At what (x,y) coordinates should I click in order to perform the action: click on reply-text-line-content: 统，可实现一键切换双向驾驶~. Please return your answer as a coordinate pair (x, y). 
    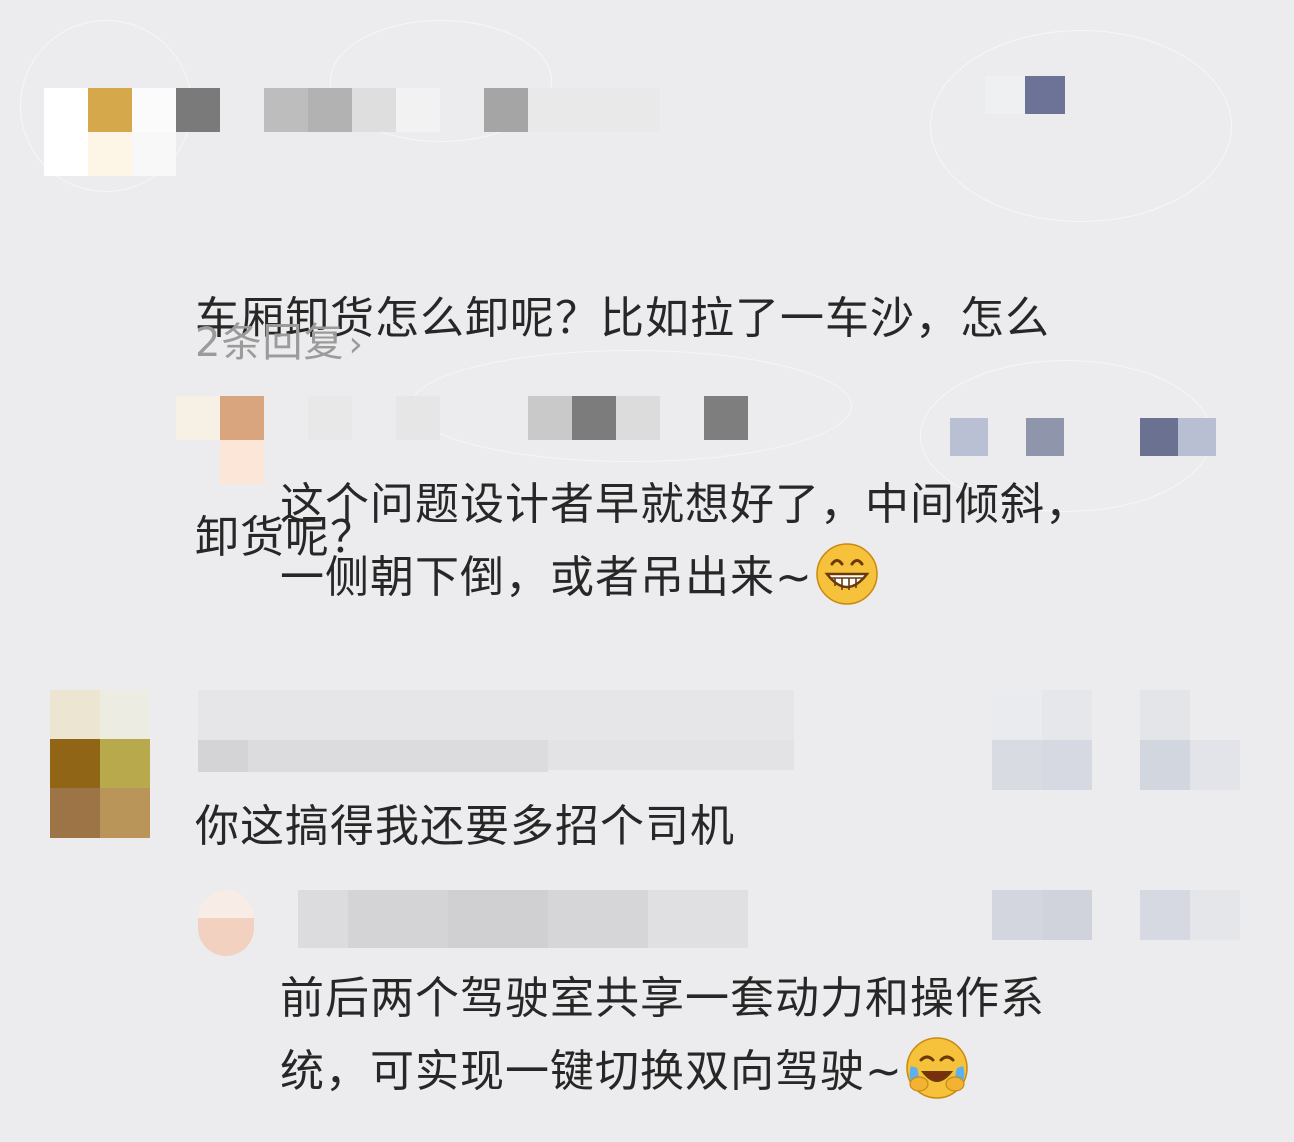
    Looking at the image, I should click on (591, 1071).